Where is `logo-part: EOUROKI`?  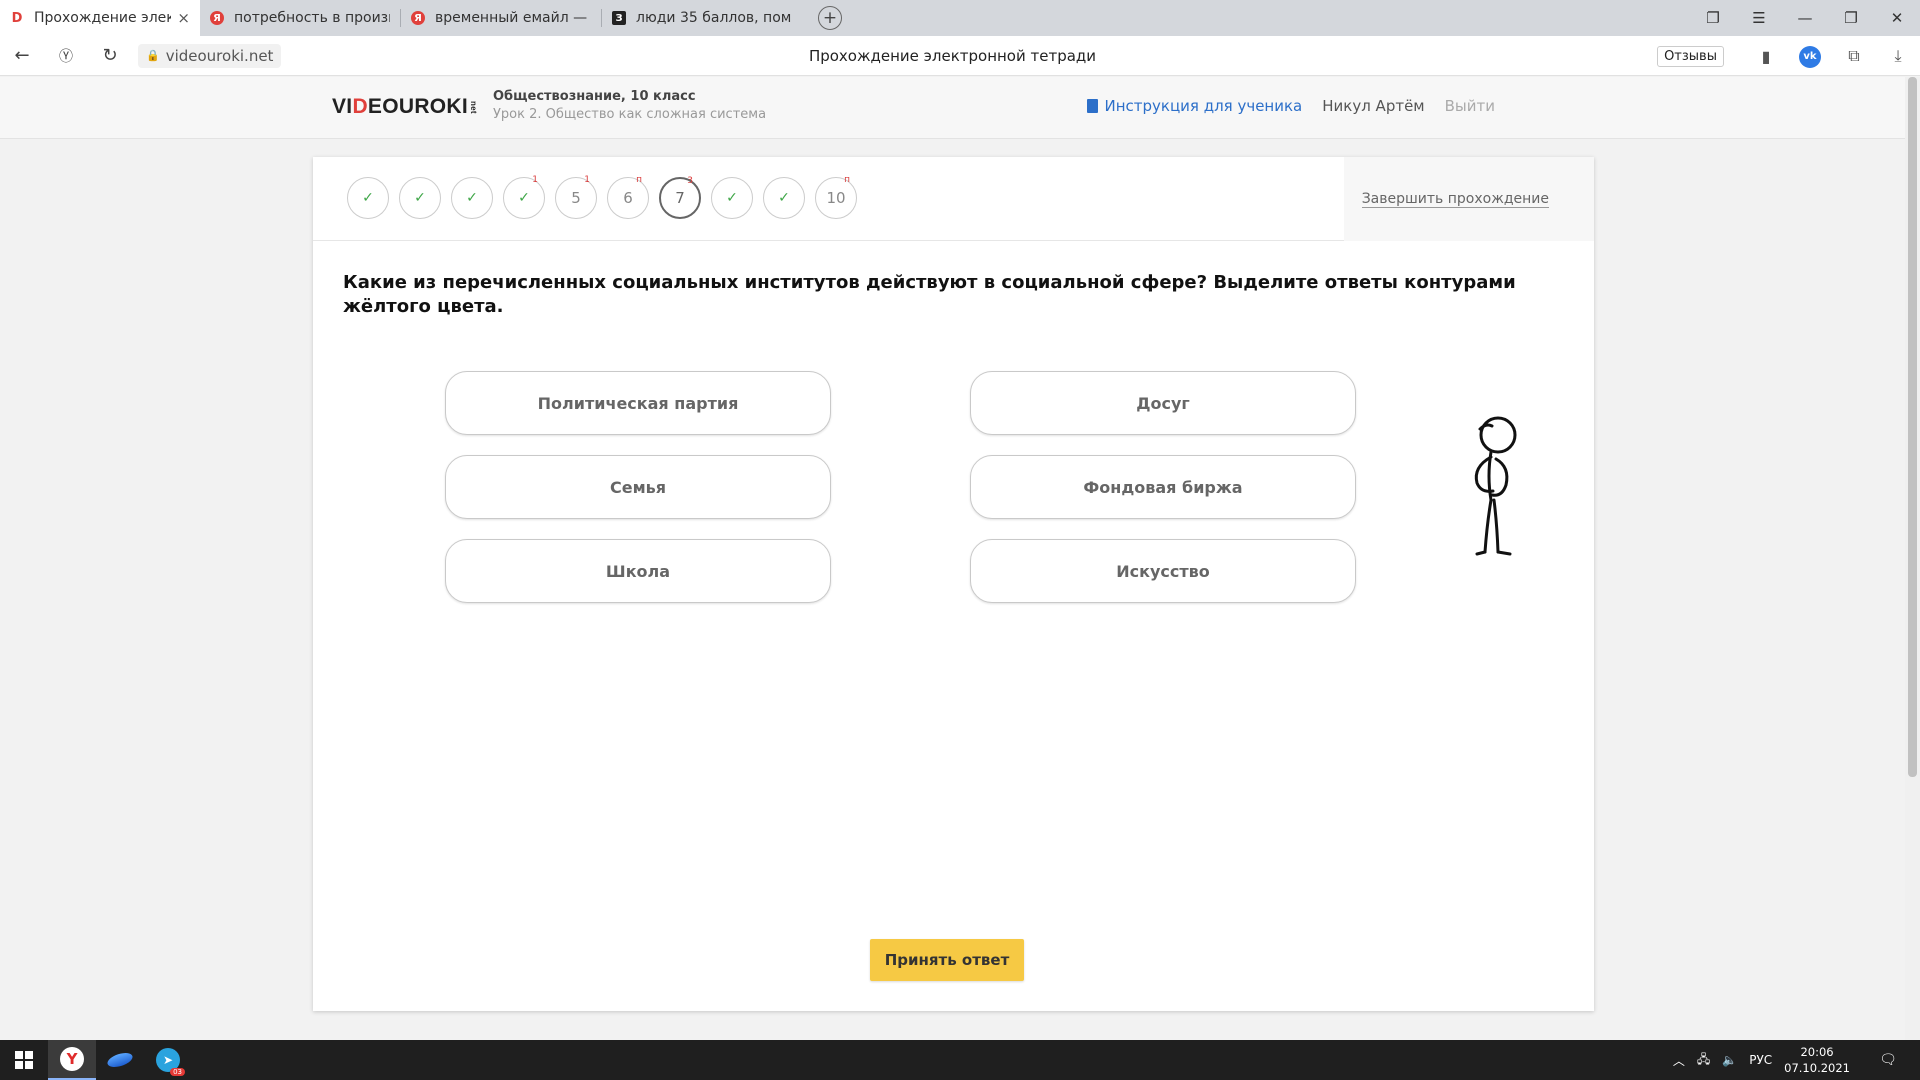
logo-part: EOUROKI is located at coordinates (418, 106).